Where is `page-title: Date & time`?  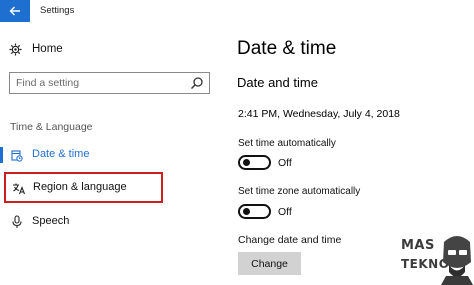
page-title: Date & time is located at coordinates (287, 48).